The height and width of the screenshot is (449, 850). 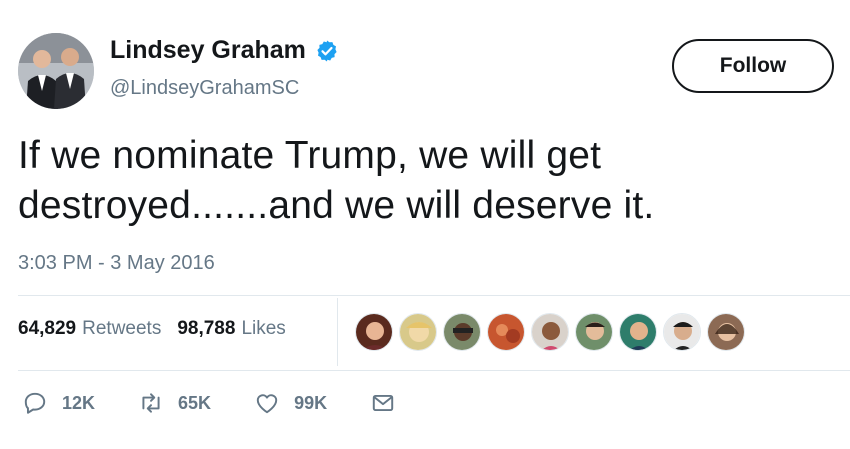 What do you see at coordinates (434, 370) in the screenshot?
I see `divider-bottom` at bounding box center [434, 370].